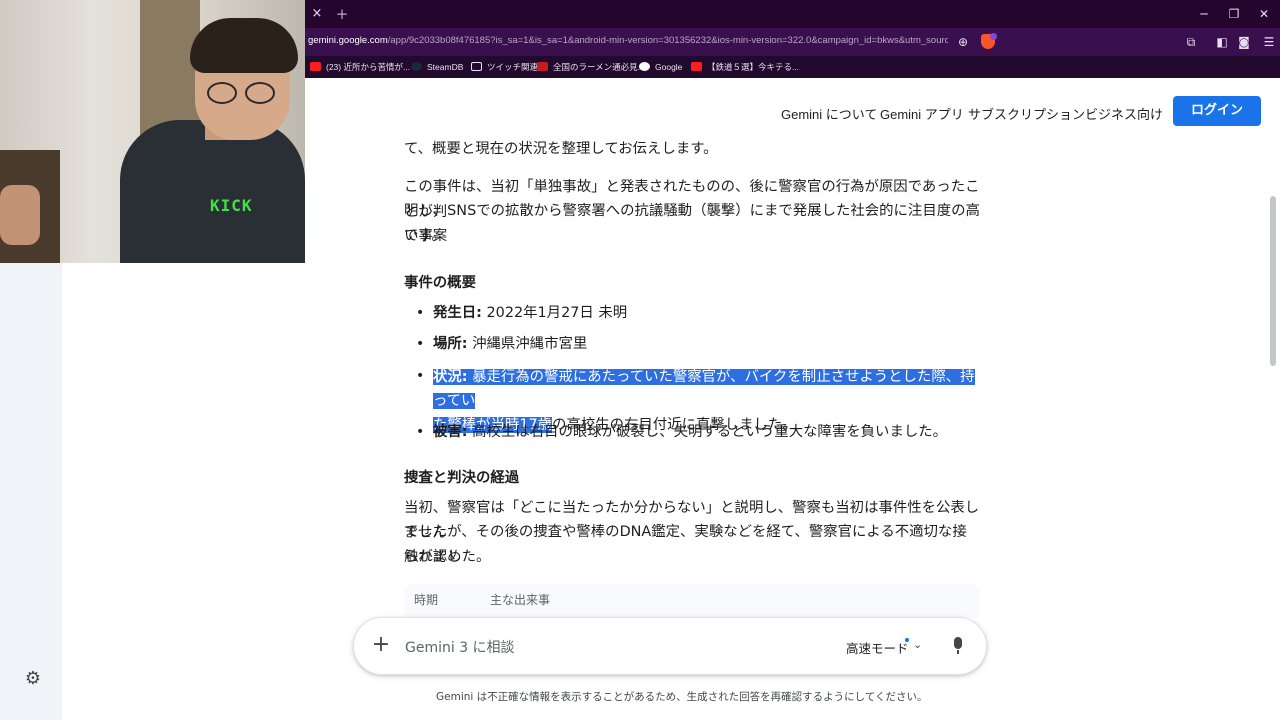 The width and height of the screenshot is (1280, 720). I want to click on scrollbar-thumb, so click(1273, 281).